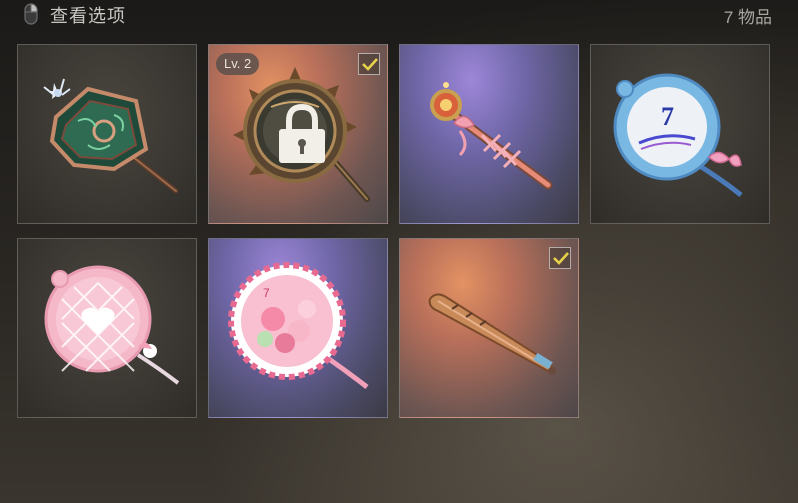 The height and width of the screenshot is (503, 798). Describe the element at coordinates (298, 134) in the screenshot. I see `item-card-bronze-sun-mirror: Lv. 2` at that location.